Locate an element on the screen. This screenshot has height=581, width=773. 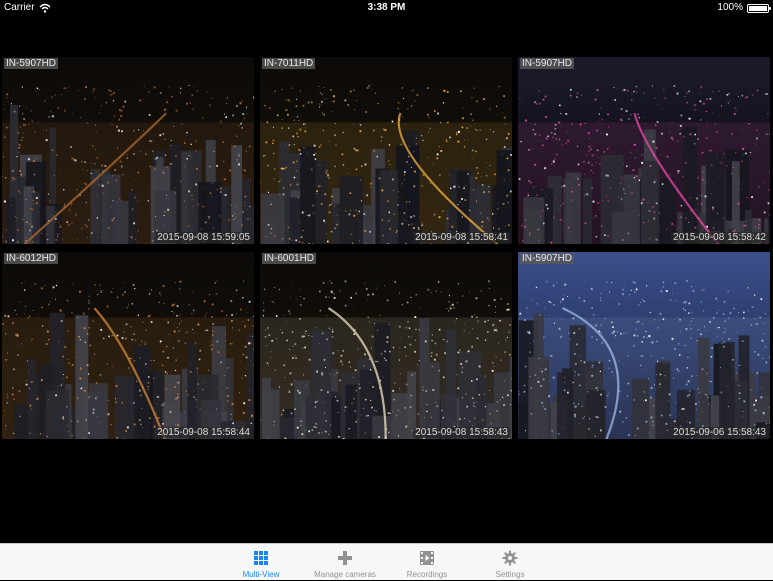
camera-timestamp: 2015-09-08 15:58:44 is located at coordinates (203, 432).